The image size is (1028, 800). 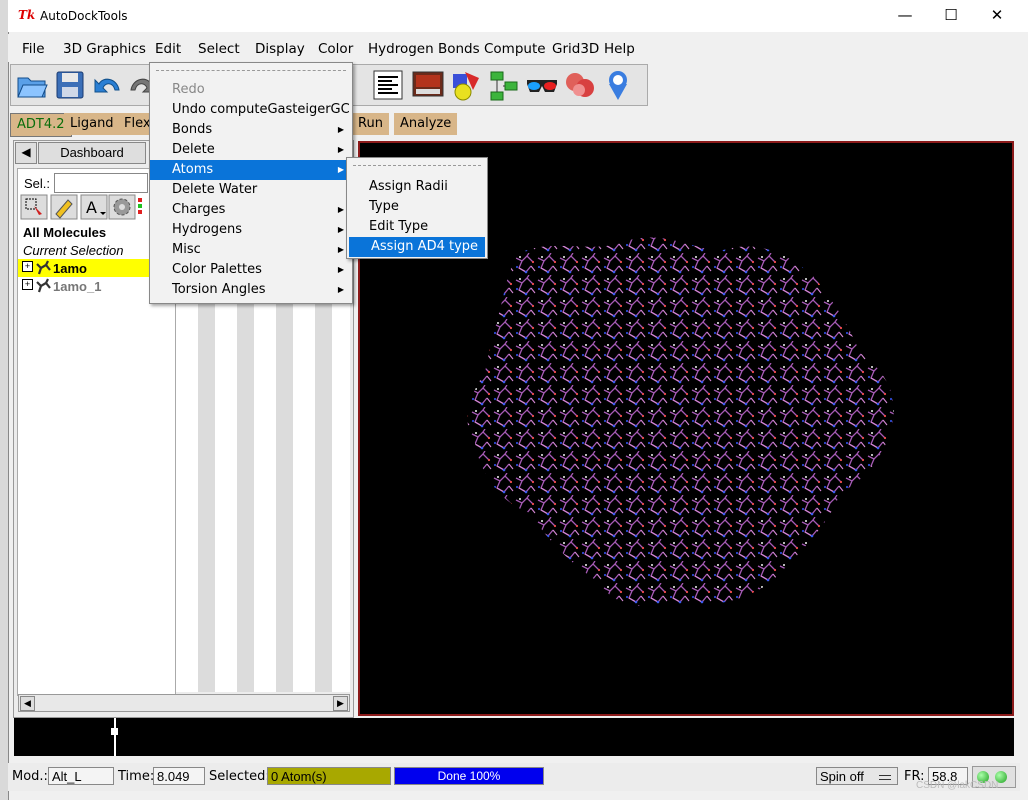 What do you see at coordinates (885, 777) in the screenshot?
I see `dropdown-indicator-icon` at bounding box center [885, 777].